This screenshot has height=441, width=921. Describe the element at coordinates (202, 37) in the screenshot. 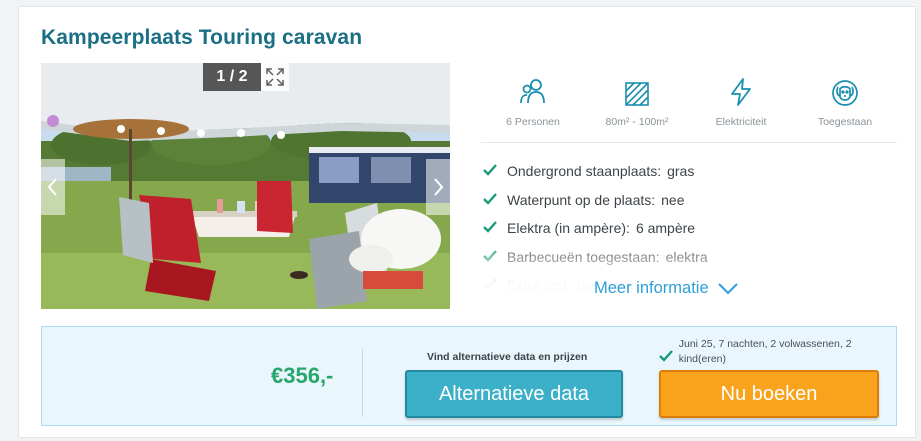

I see `page-title: Kampeerplaats Touring caravan` at that location.